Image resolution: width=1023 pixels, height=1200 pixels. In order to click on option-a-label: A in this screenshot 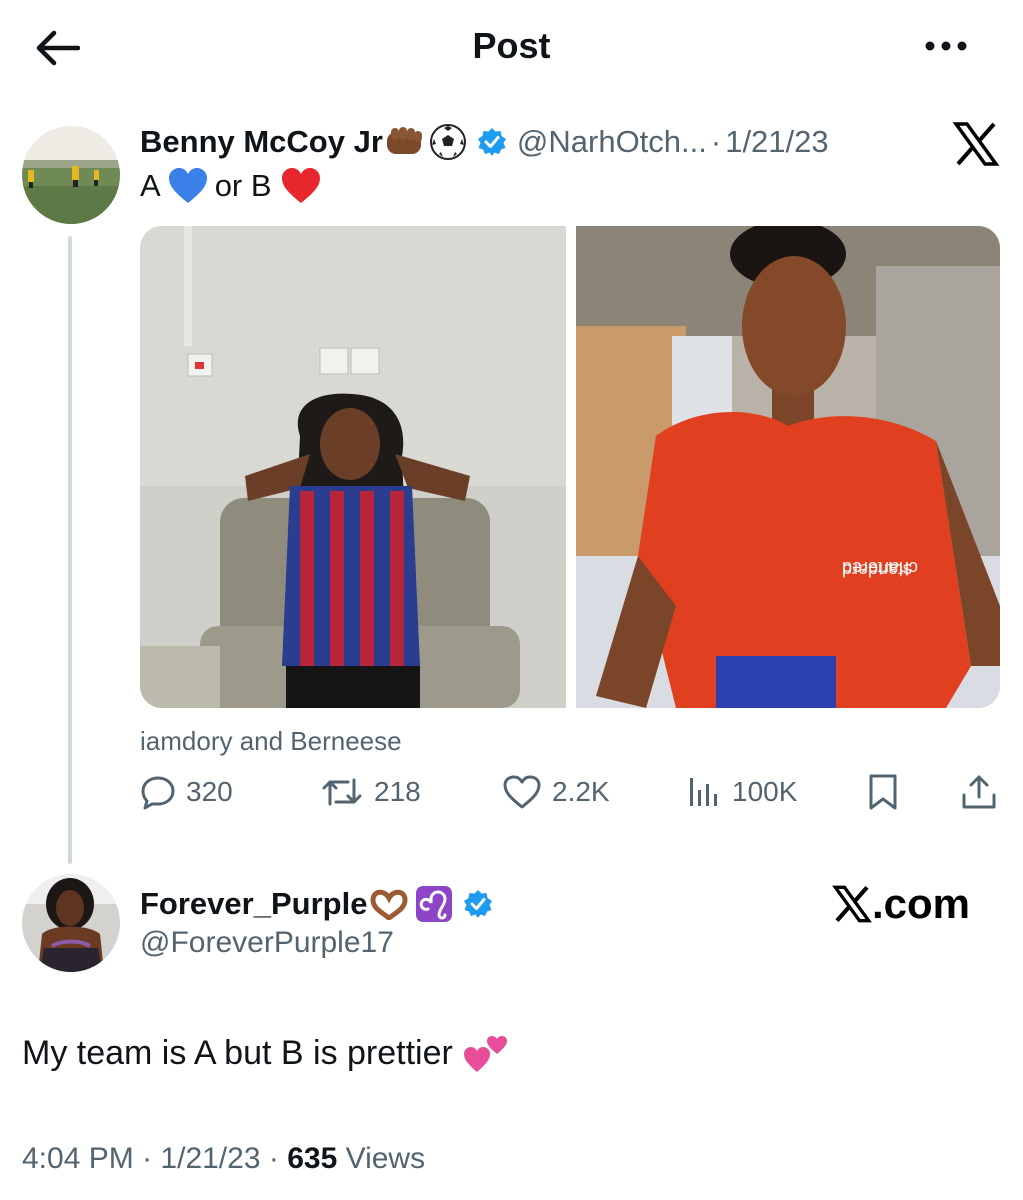, I will do `click(150, 185)`.